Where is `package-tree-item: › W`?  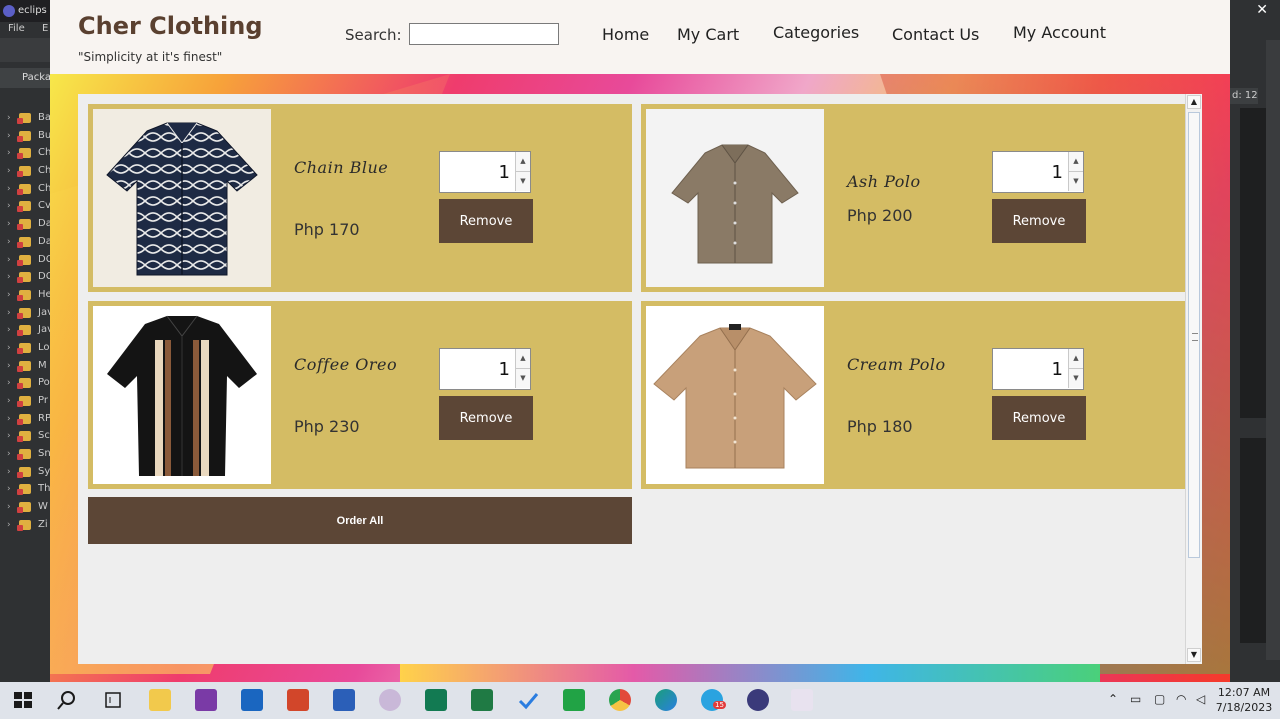 package-tree-item: › W is located at coordinates (25, 508).